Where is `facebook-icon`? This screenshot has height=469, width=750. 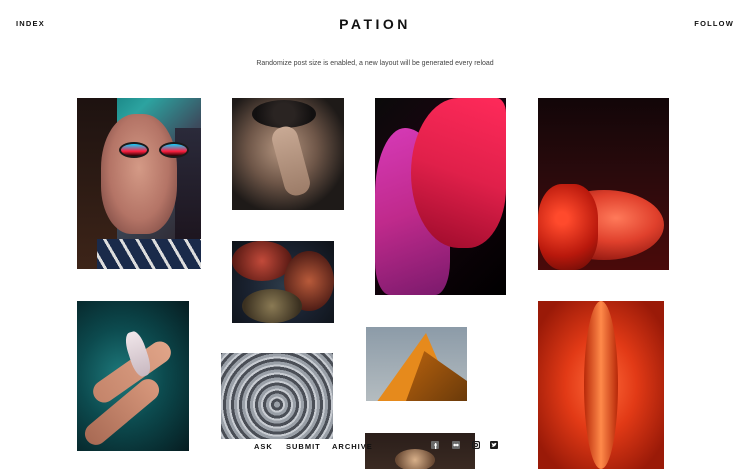
facebook-icon is located at coordinates (435, 445).